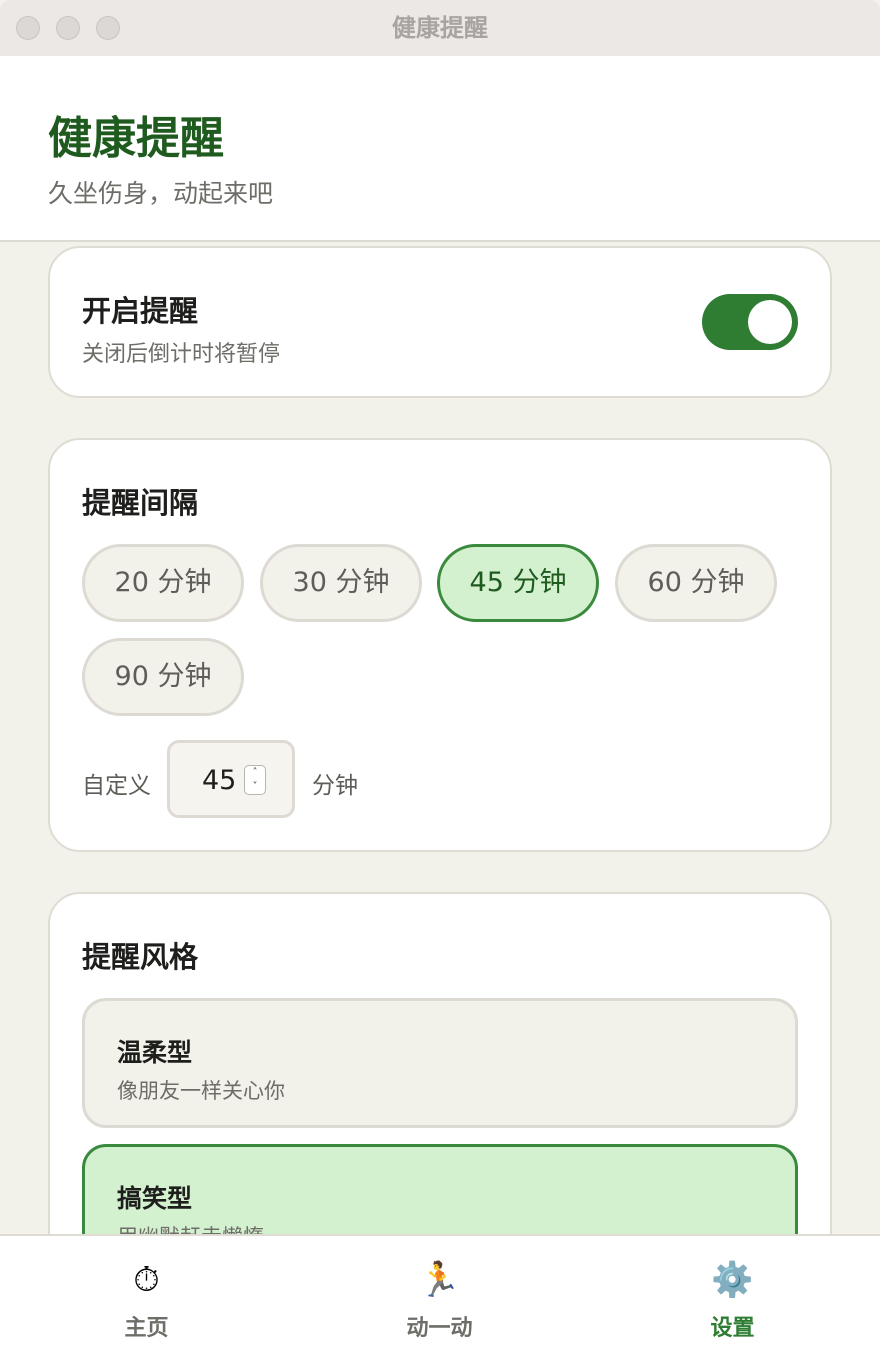 This screenshot has width=880, height=1362. What do you see at coordinates (146, 1280) in the screenshot?
I see `stopwatch-icon: ⏱` at bounding box center [146, 1280].